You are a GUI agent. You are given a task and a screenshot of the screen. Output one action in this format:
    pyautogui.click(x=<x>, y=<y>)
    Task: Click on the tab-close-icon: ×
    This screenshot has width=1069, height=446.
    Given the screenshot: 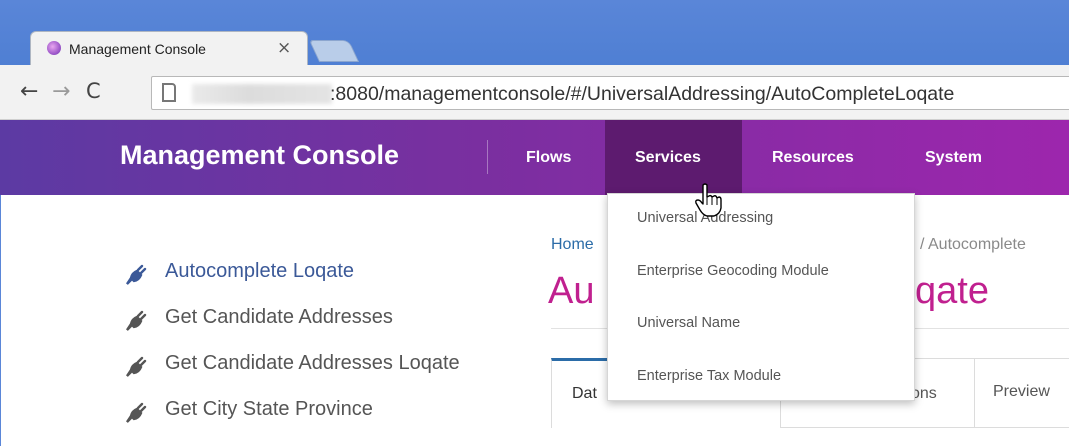 What is the action you would take?
    pyautogui.click(x=284, y=48)
    